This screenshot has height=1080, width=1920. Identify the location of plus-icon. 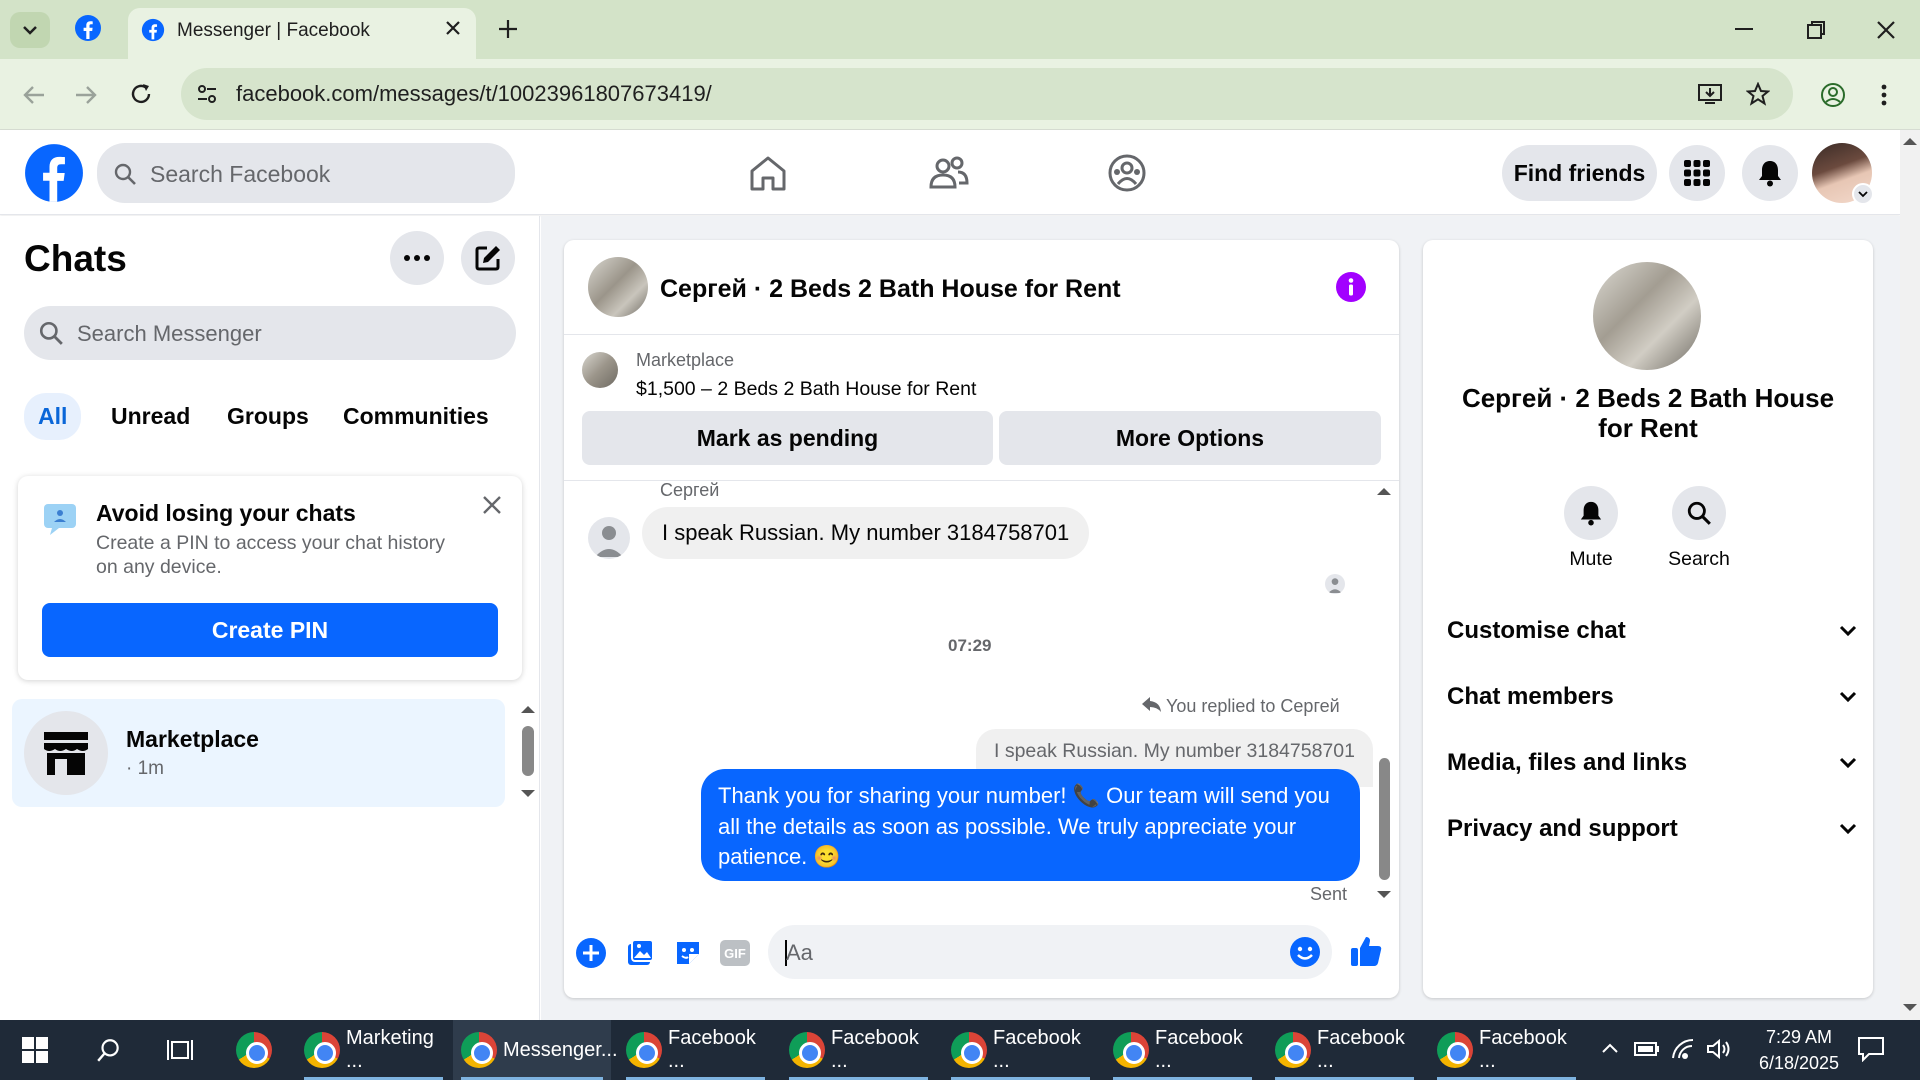
(508, 29).